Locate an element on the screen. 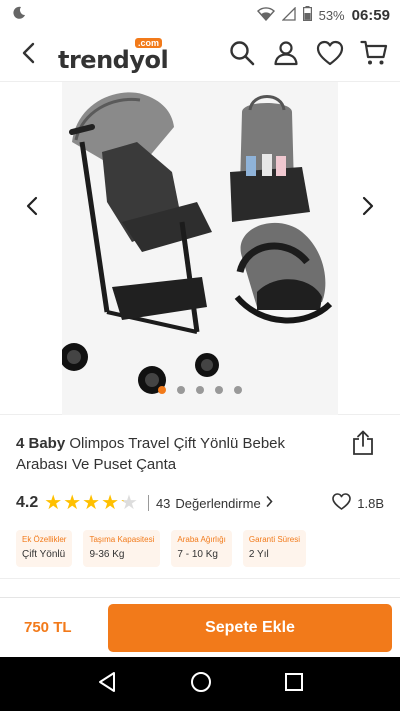  feature-label: Araba Ağırlığı is located at coordinates (201, 539).